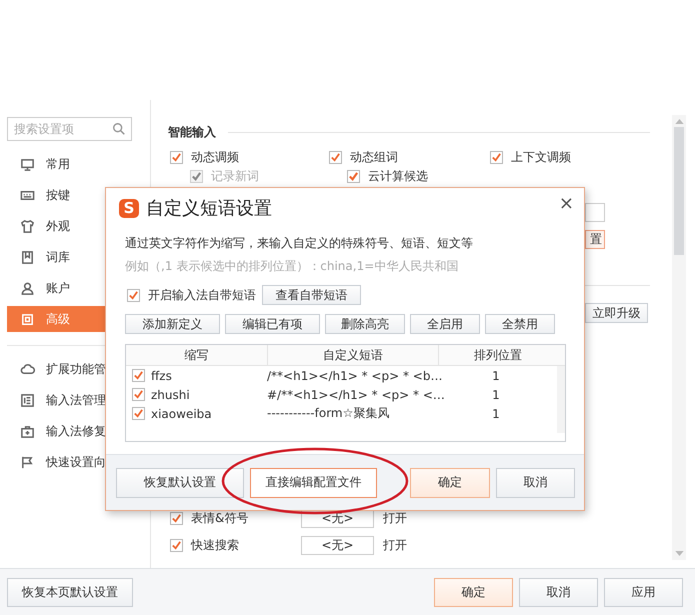 The height and width of the screenshot is (615, 695). Describe the element at coordinates (27, 431) in the screenshot. I see `toolbox-icon` at that location.